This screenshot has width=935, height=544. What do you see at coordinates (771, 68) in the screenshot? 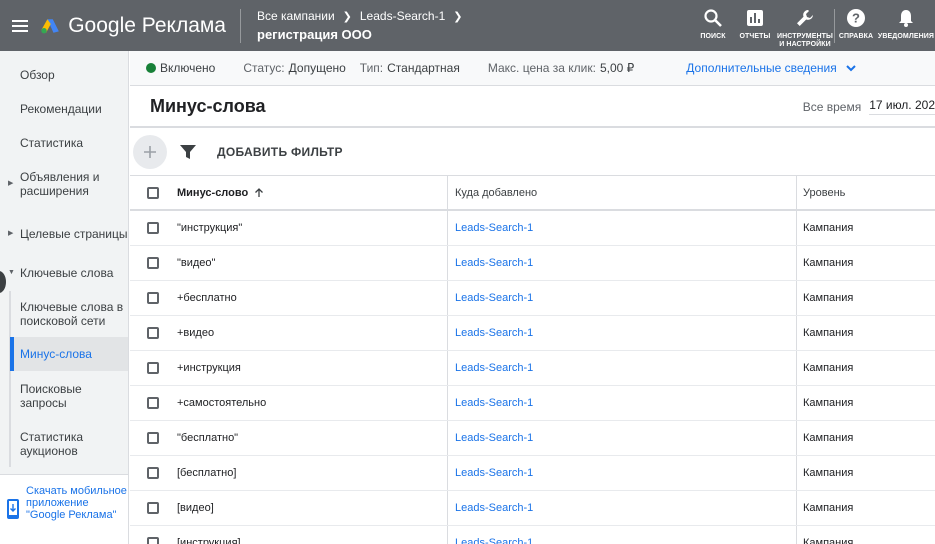
I see `more-info-link: Дополнительные сведения` at bounding box center [771, 68].